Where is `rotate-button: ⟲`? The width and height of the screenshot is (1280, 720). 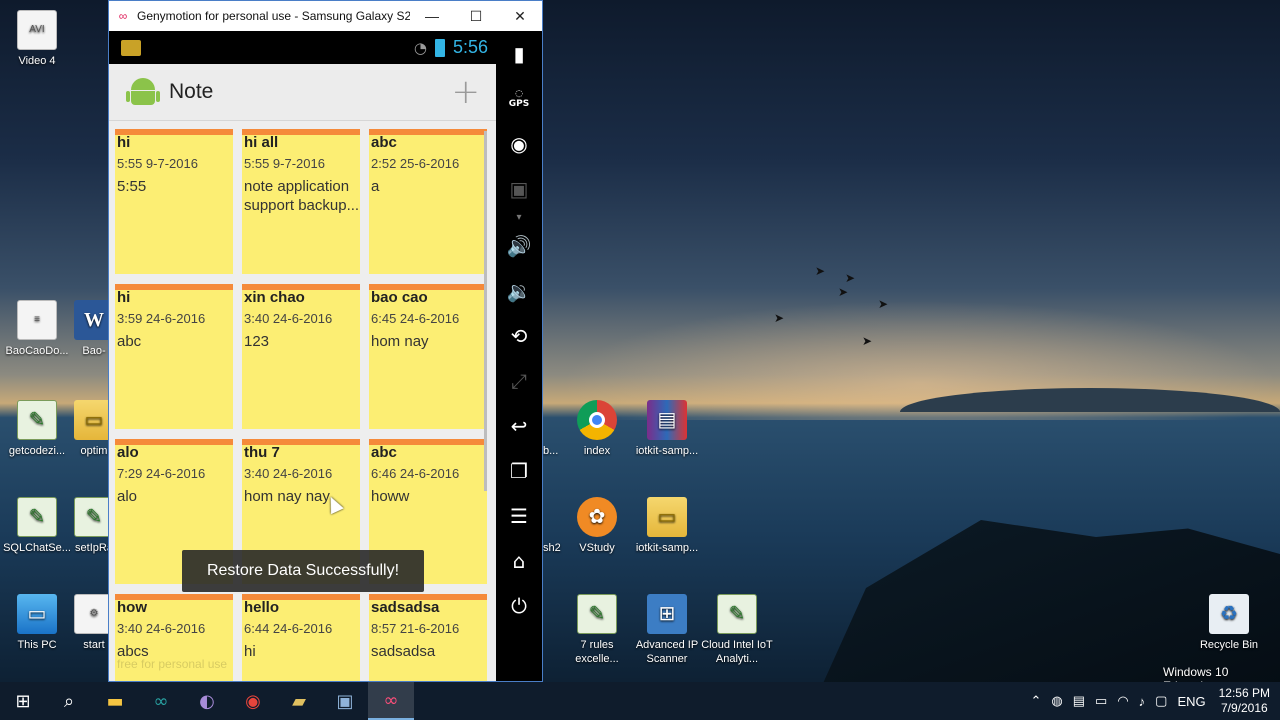
rotate-button: ⟲ is located at coordinates (519, 335).